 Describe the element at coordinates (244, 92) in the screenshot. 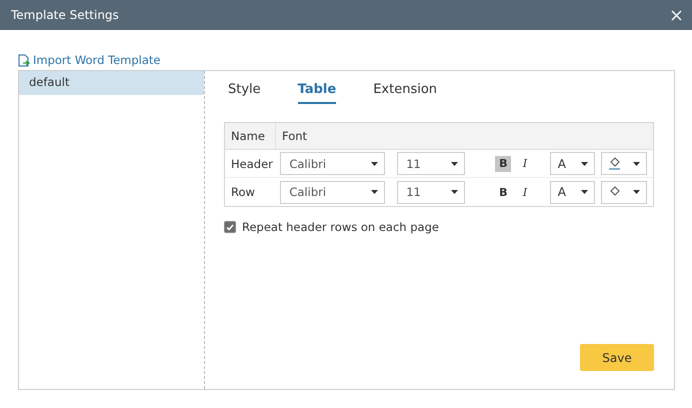

I see `tab: Style` at that location.